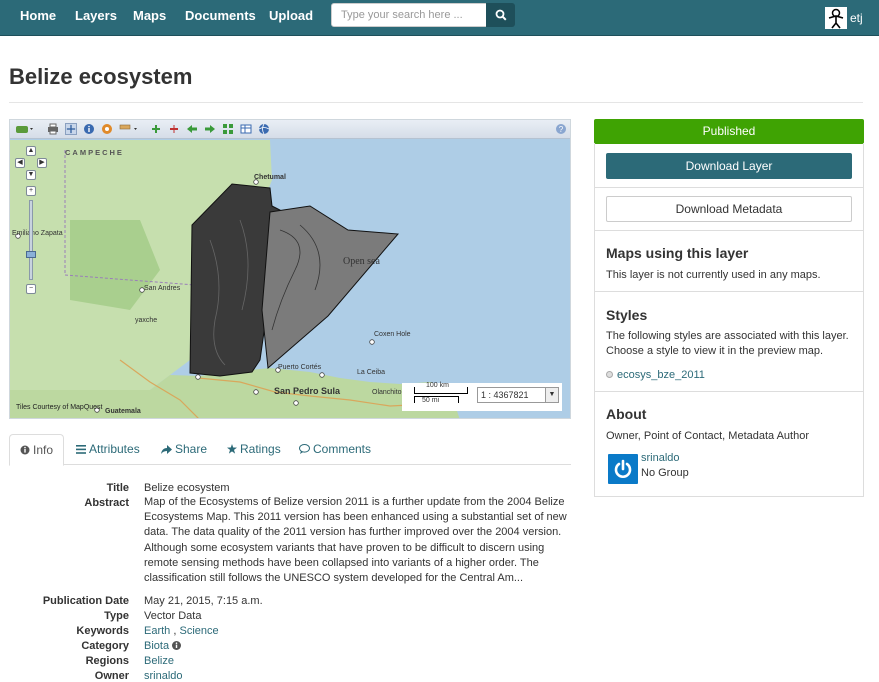 The image size is (879, 682). Describe the element at coordinates (291, 15) in the screenshot. I see `nav-upload: Upload` at that location.